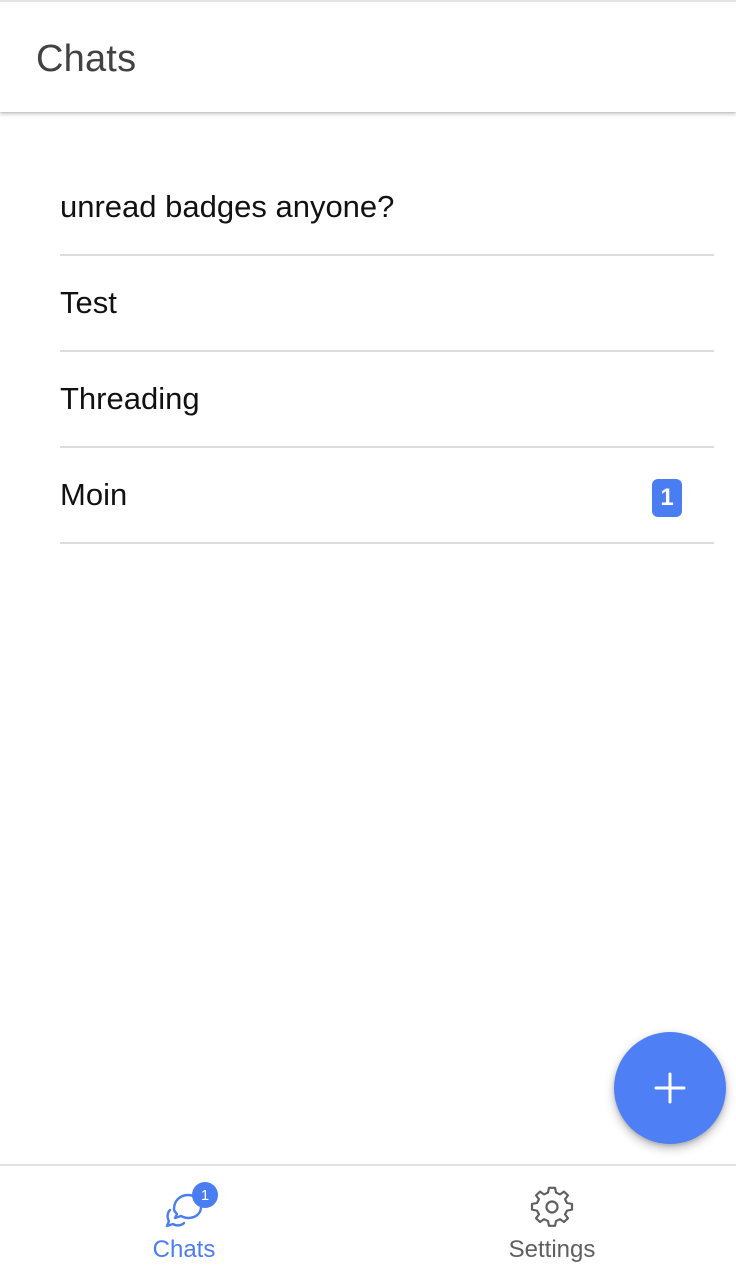 Image resolution: width=736 pixels, height=1272 pixels. What do you see at coordinates (667, 498) in the screenshot?
I see `unread-badge: 1` at bounding box center [667, 498].